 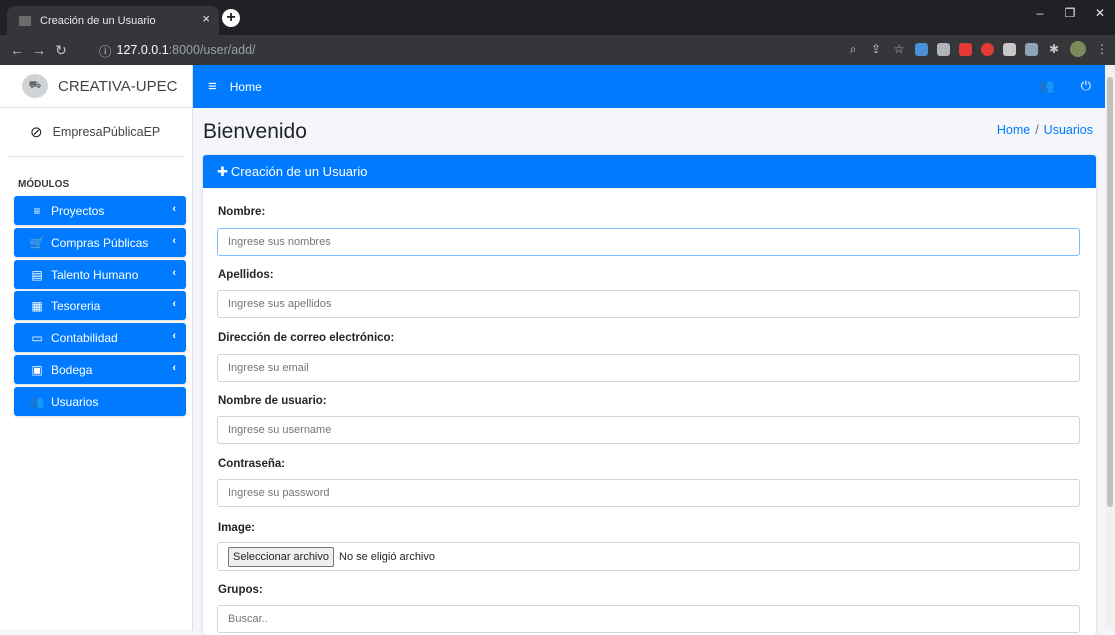 I want to click on page-title: Bienvenido, so click(x=255, y=131).